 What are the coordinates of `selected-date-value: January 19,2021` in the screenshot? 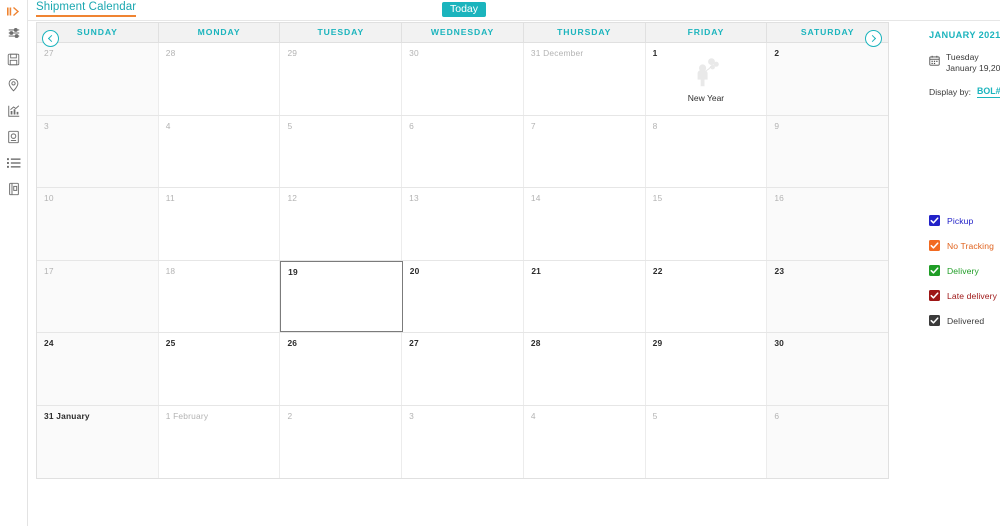 It's located at (973, 68).